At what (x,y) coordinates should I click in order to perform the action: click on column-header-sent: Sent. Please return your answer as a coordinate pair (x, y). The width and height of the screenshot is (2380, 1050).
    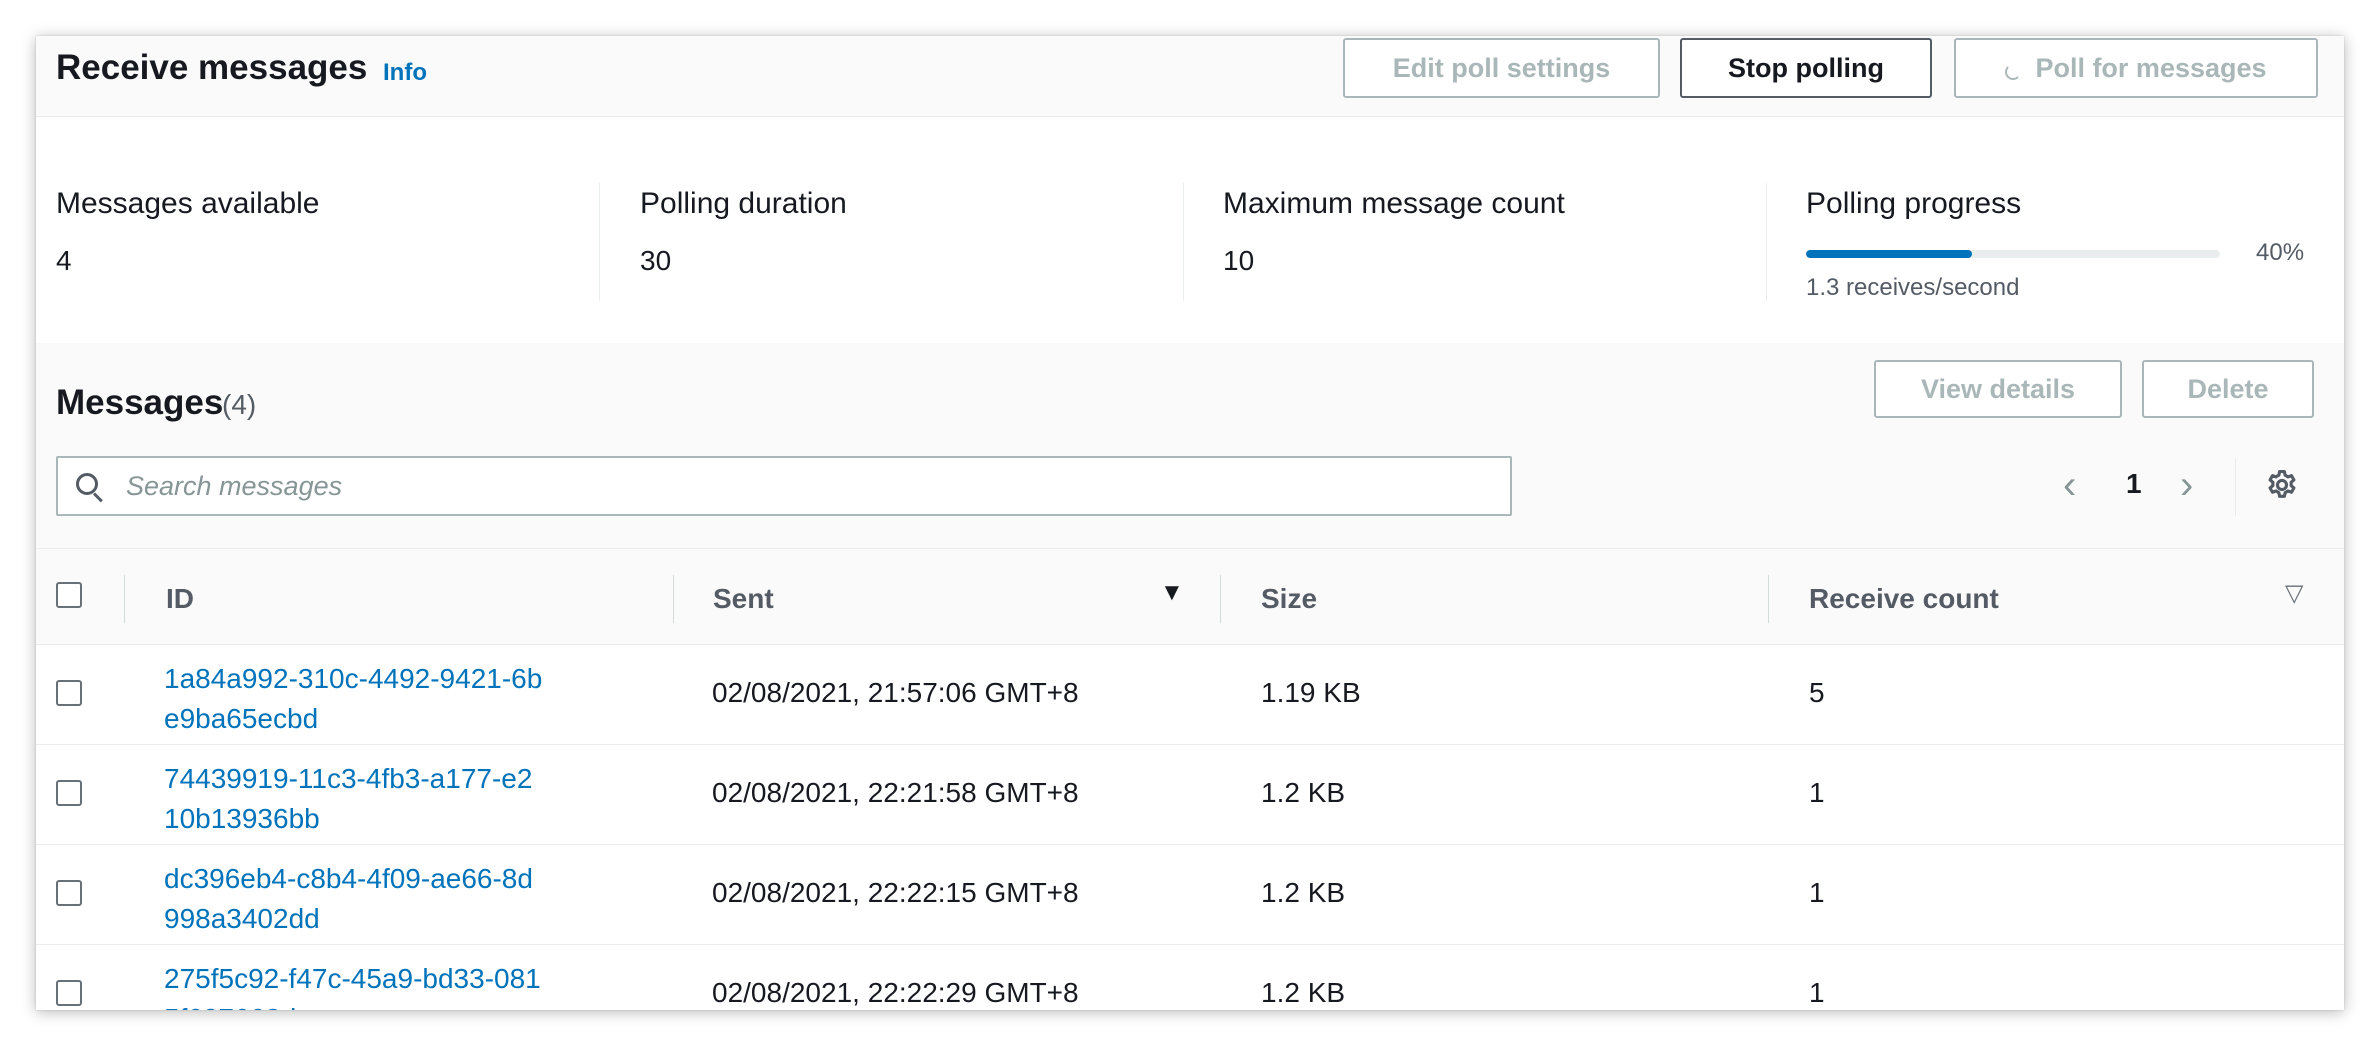
    Looking at the image, I should click on (743, 599).